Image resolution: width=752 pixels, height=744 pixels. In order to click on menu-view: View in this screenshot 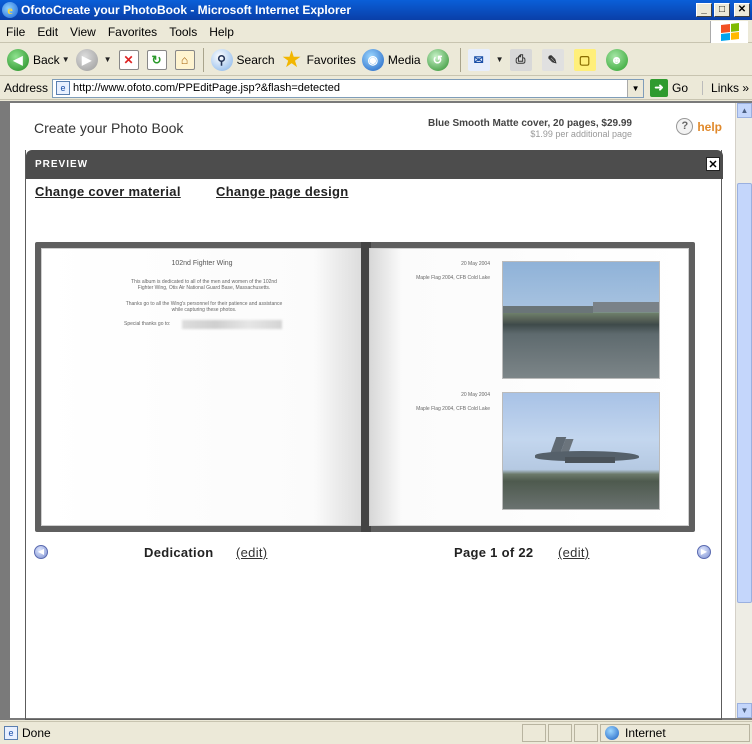, I will do `click(83, 32)`.